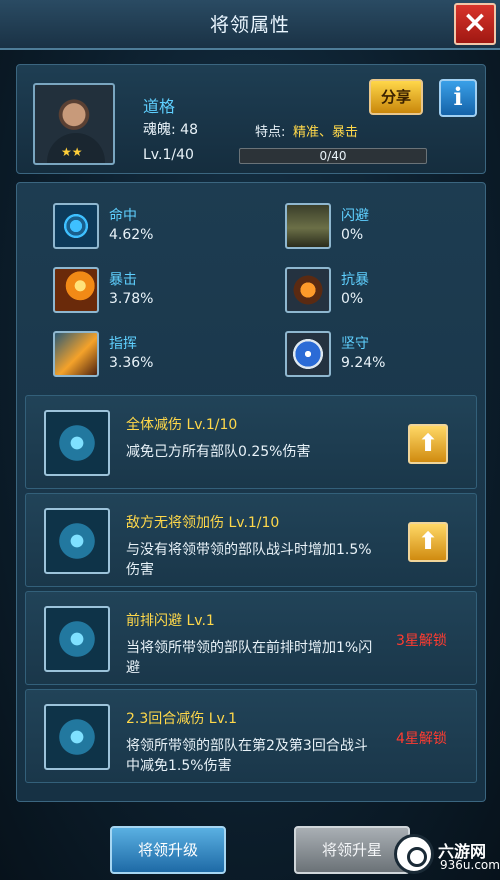 This screenshot has height=880, width=500. I want to click on skill-name: 2.3回合减伤 Lv.1, so click(182, 719).